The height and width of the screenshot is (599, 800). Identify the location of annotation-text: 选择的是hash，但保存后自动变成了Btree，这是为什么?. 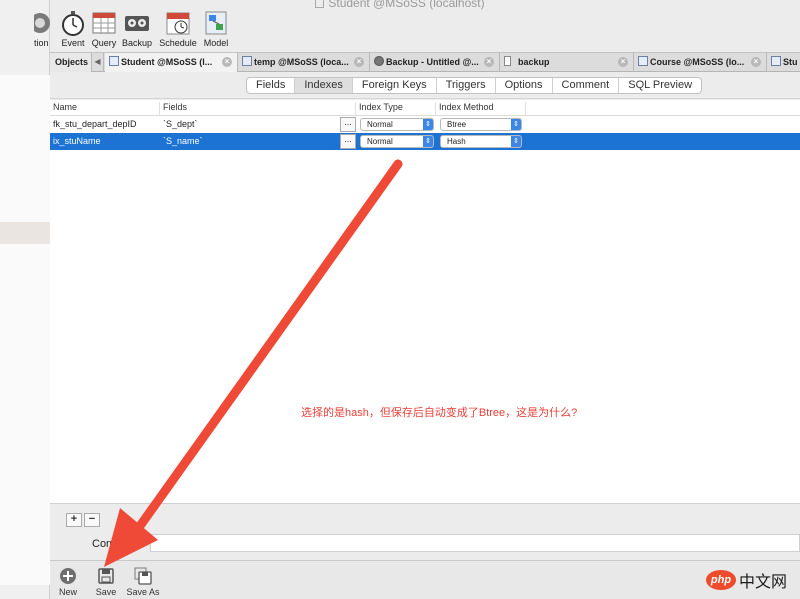
(439, 413).